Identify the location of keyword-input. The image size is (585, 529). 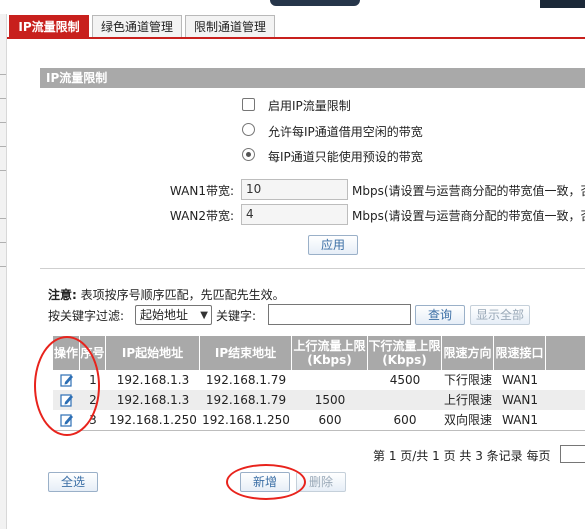
(339, 314).